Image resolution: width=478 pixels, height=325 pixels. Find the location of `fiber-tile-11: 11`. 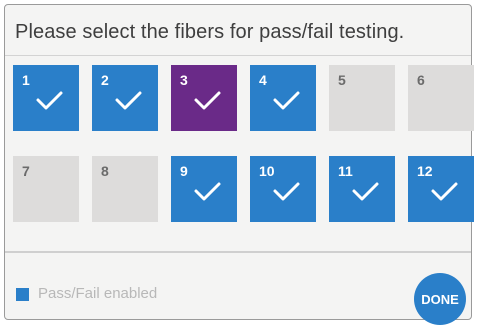

fiber-tile-11: 11 is located at coordinates (362, 189).